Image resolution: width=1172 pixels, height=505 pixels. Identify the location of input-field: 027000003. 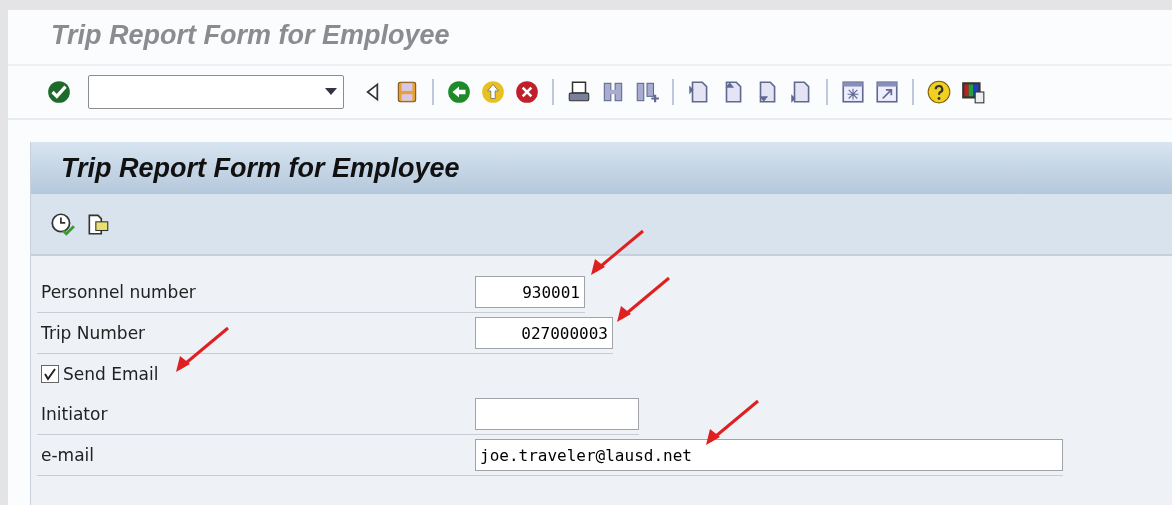
(544, 333).